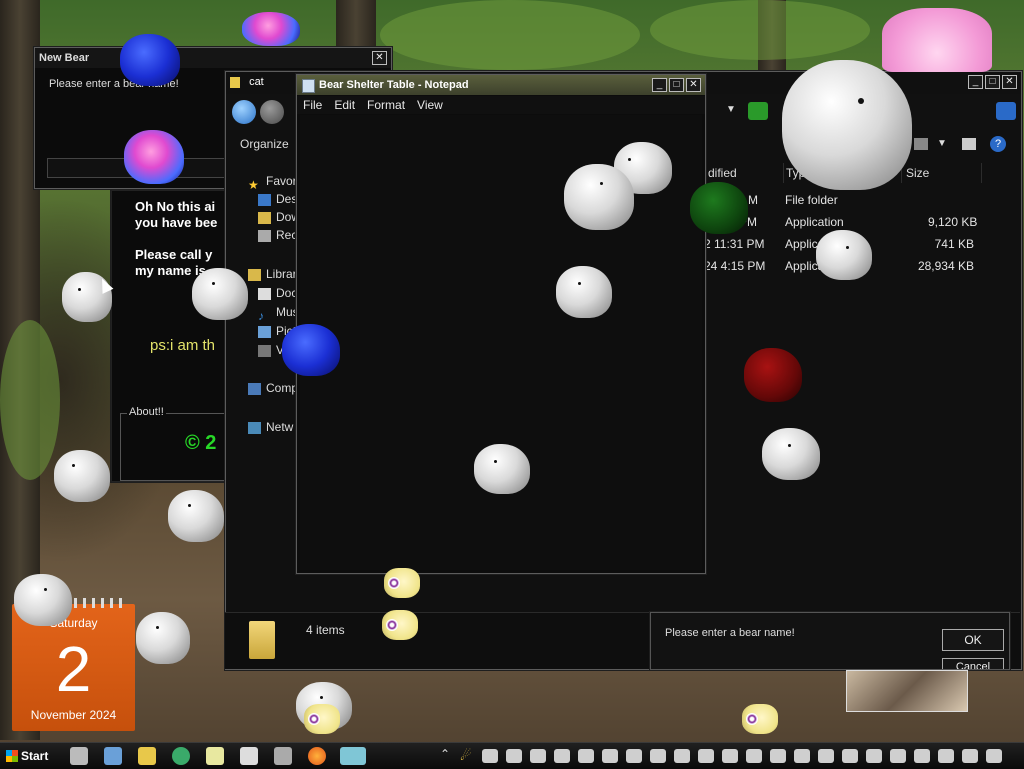 The image size is (1024, 769). Describe the element at coordinates (501, 85) in the screenshot. I see `notepad-titlebar: Bear Shelter Table - Notepad` at that location.